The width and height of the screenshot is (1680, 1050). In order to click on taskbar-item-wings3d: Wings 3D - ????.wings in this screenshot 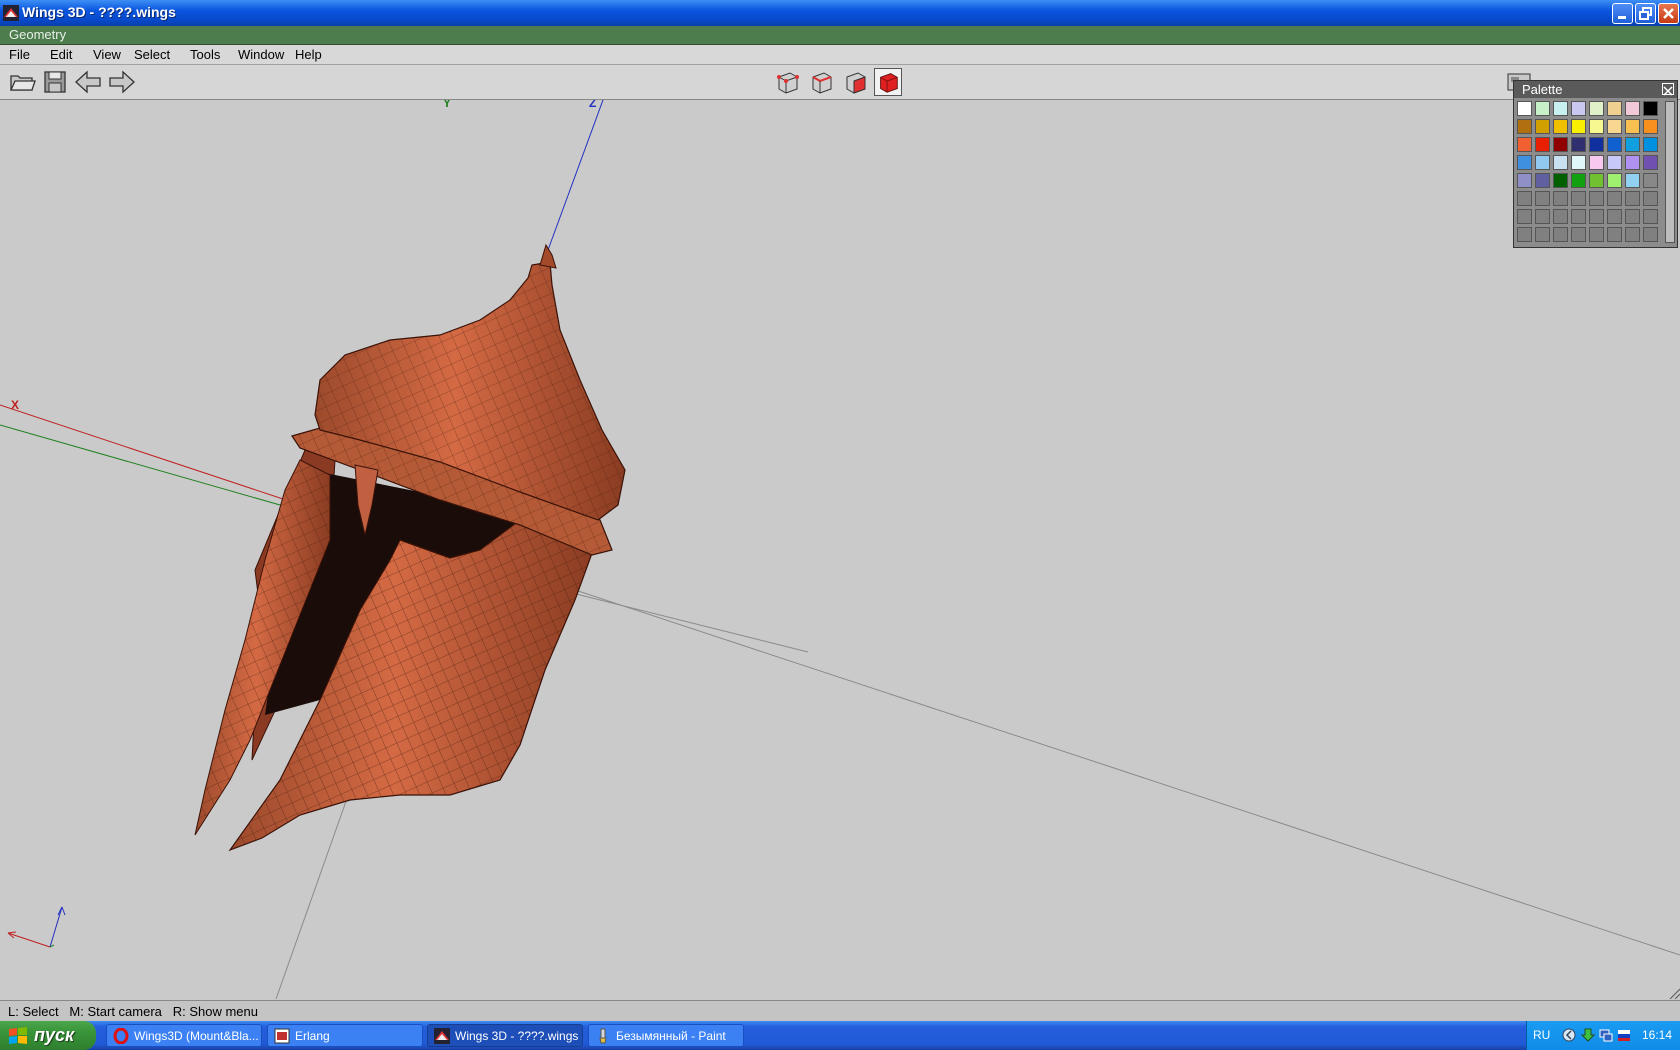, I will do `click(505, 1035)`.